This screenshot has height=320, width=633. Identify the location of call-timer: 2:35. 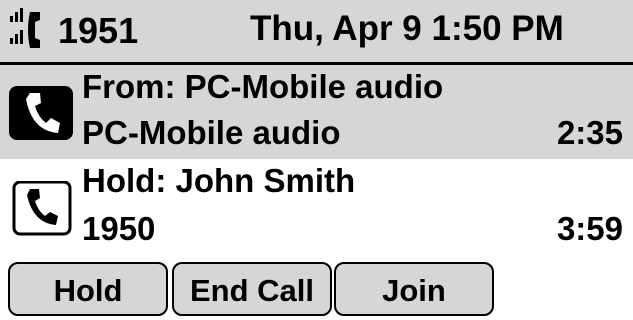
(589, 132).